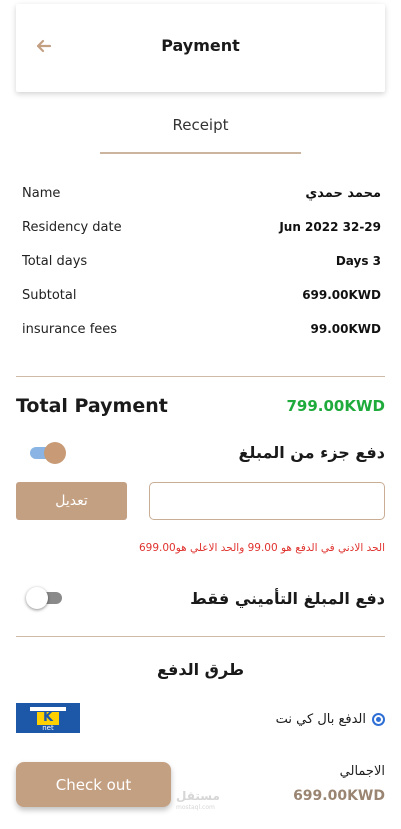 Image resolution: width=401 pixels, height=829 pixels. I want to click on row-value: Jun 2022 32-29, so click(330, 227).